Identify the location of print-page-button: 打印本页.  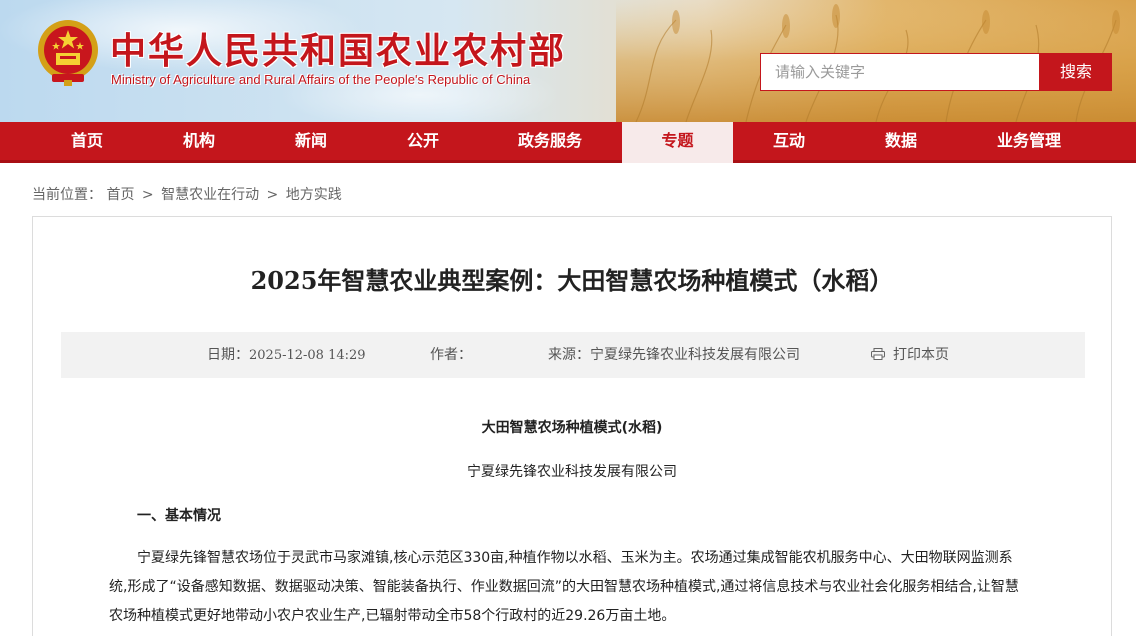
(910, 355).